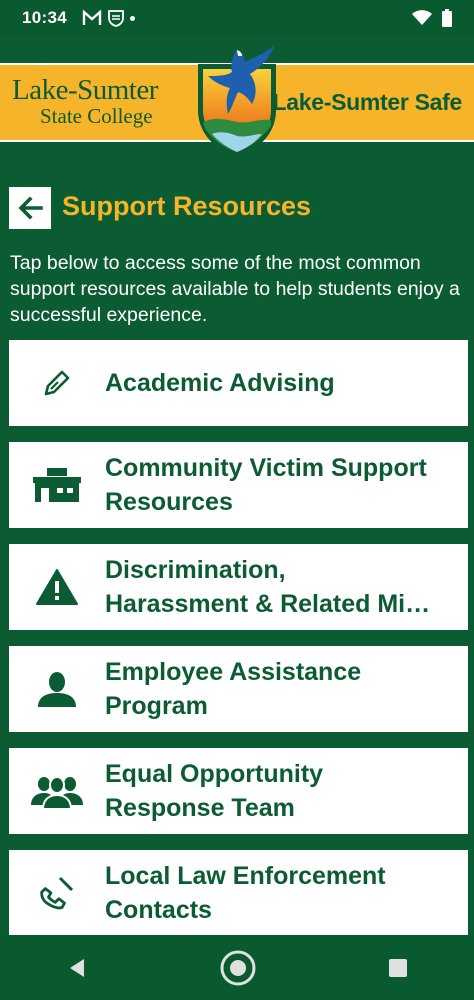 The height and width of the screenshot is (1000, 474). I want to click on phone-icon, so click(57, 893).